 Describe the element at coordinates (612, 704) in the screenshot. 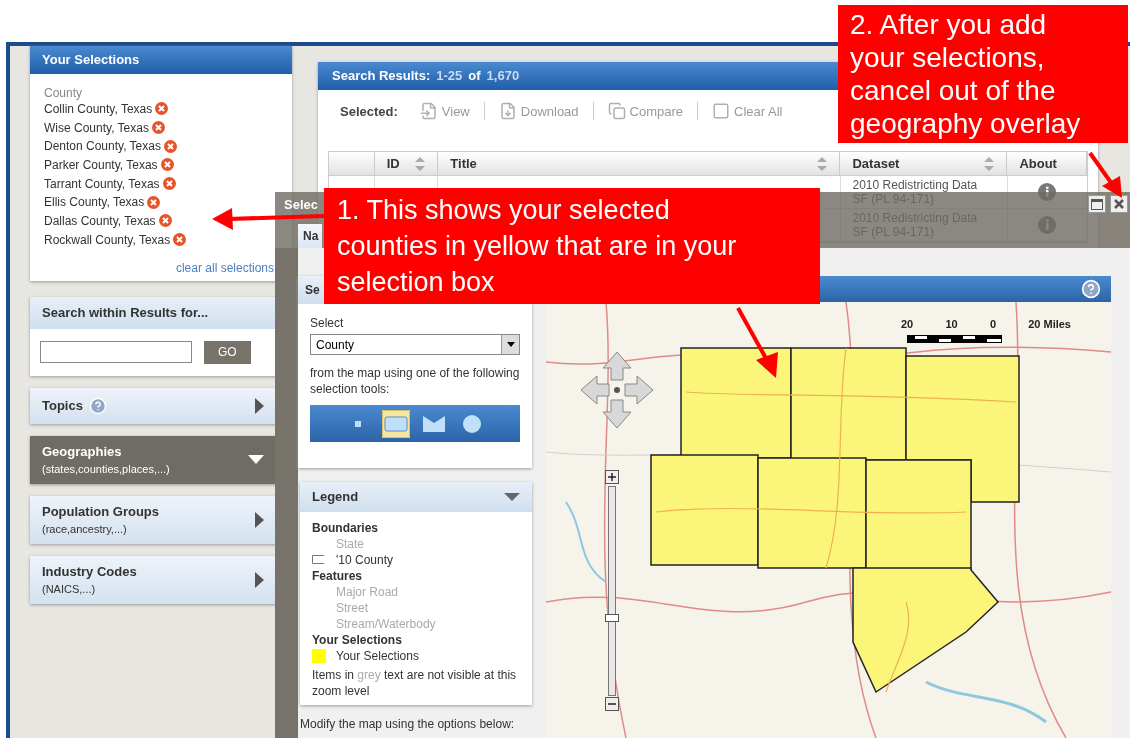

I see `zoom-out-icon` at that location.